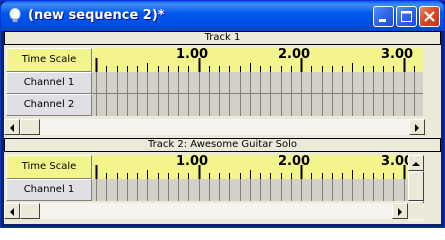  What do you see at coordinates (294, 162) in the screenshot?
I see `track-2-ruler-label-2: 2.00` at bounding box center [294, 162].